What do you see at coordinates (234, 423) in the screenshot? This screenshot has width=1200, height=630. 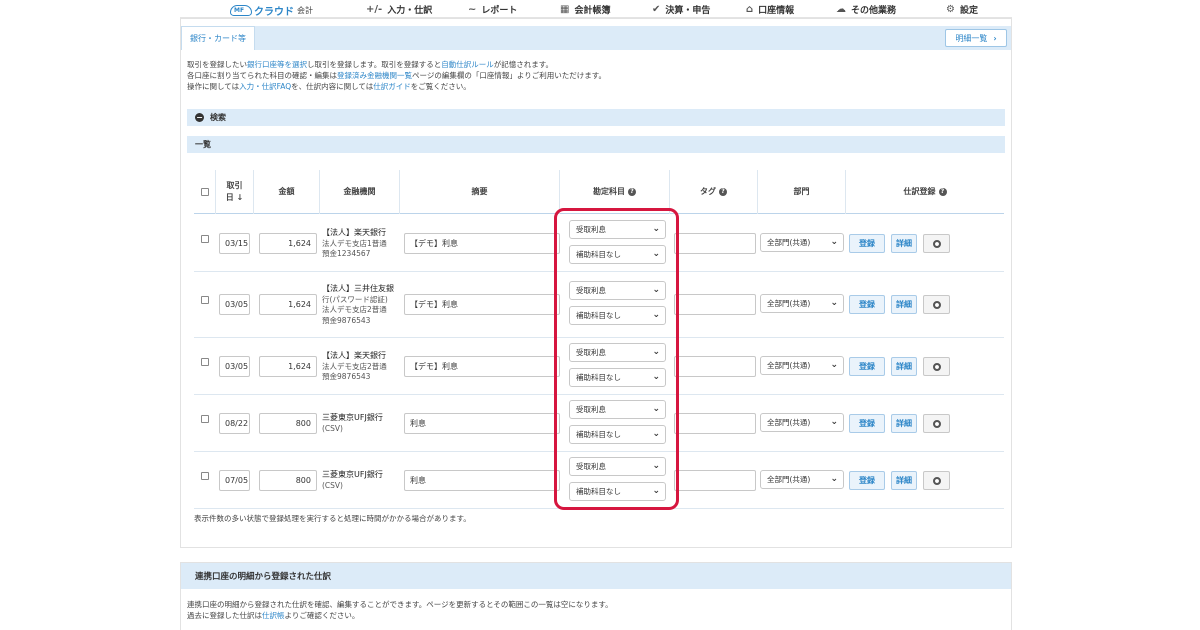 I see `date-field: 08/22` at bounding box center [234, 423].